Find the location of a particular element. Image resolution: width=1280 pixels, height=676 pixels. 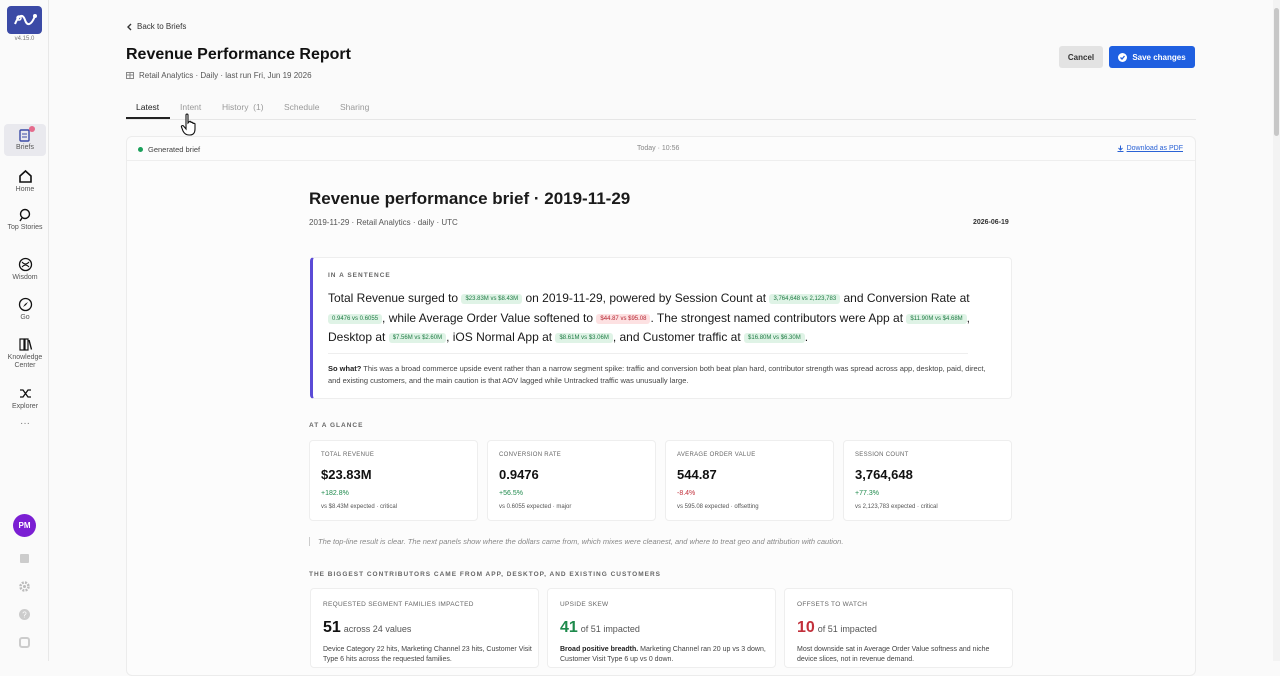

tab-schedule: Schedule is located at coordinates (301, 107).